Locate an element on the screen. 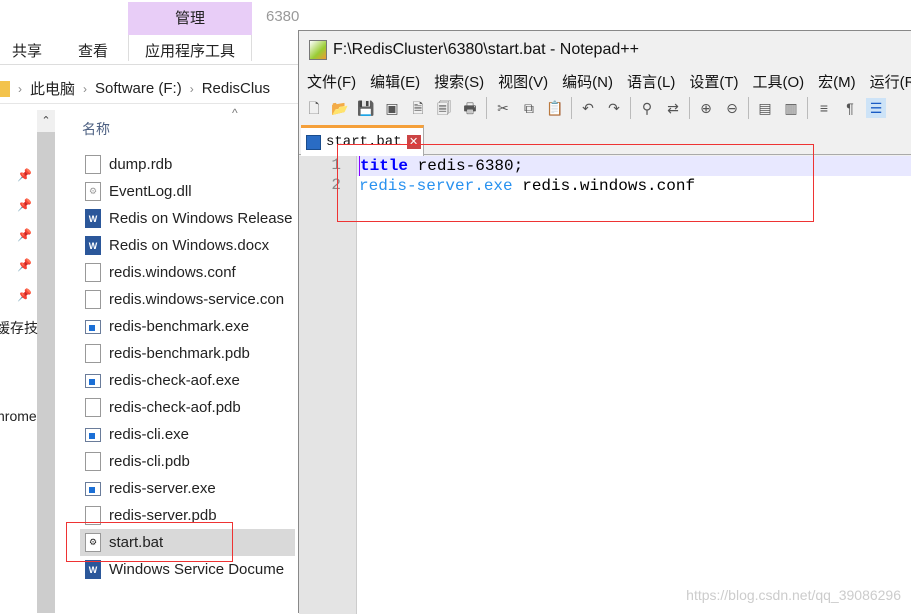 Image resolution: width=911 pixels, height=614 pixels. file-item: ⚙ EventLog.dll is located at coordinates (192, 191).